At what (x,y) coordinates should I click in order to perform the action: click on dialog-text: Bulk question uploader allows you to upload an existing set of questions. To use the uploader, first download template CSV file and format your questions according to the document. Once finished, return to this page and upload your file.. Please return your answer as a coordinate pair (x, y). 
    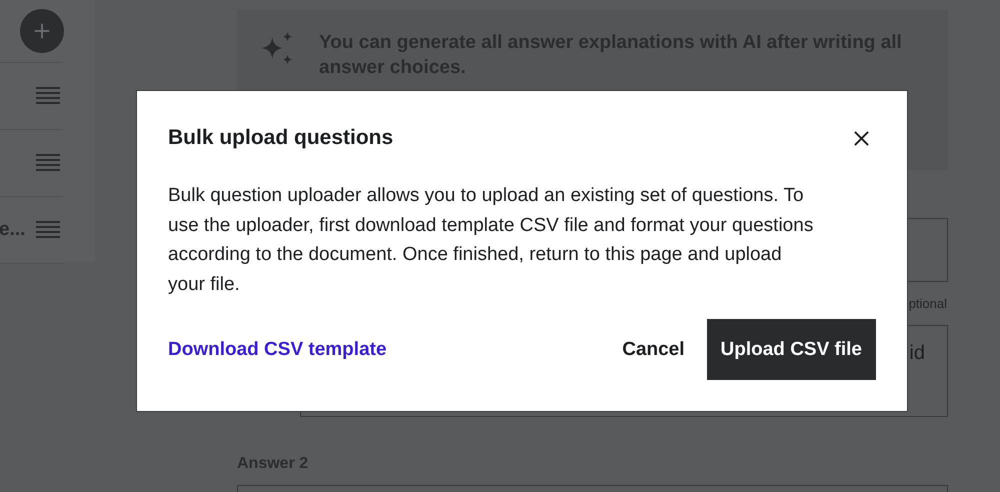
    Looking at the image, I should click on (491, 240).